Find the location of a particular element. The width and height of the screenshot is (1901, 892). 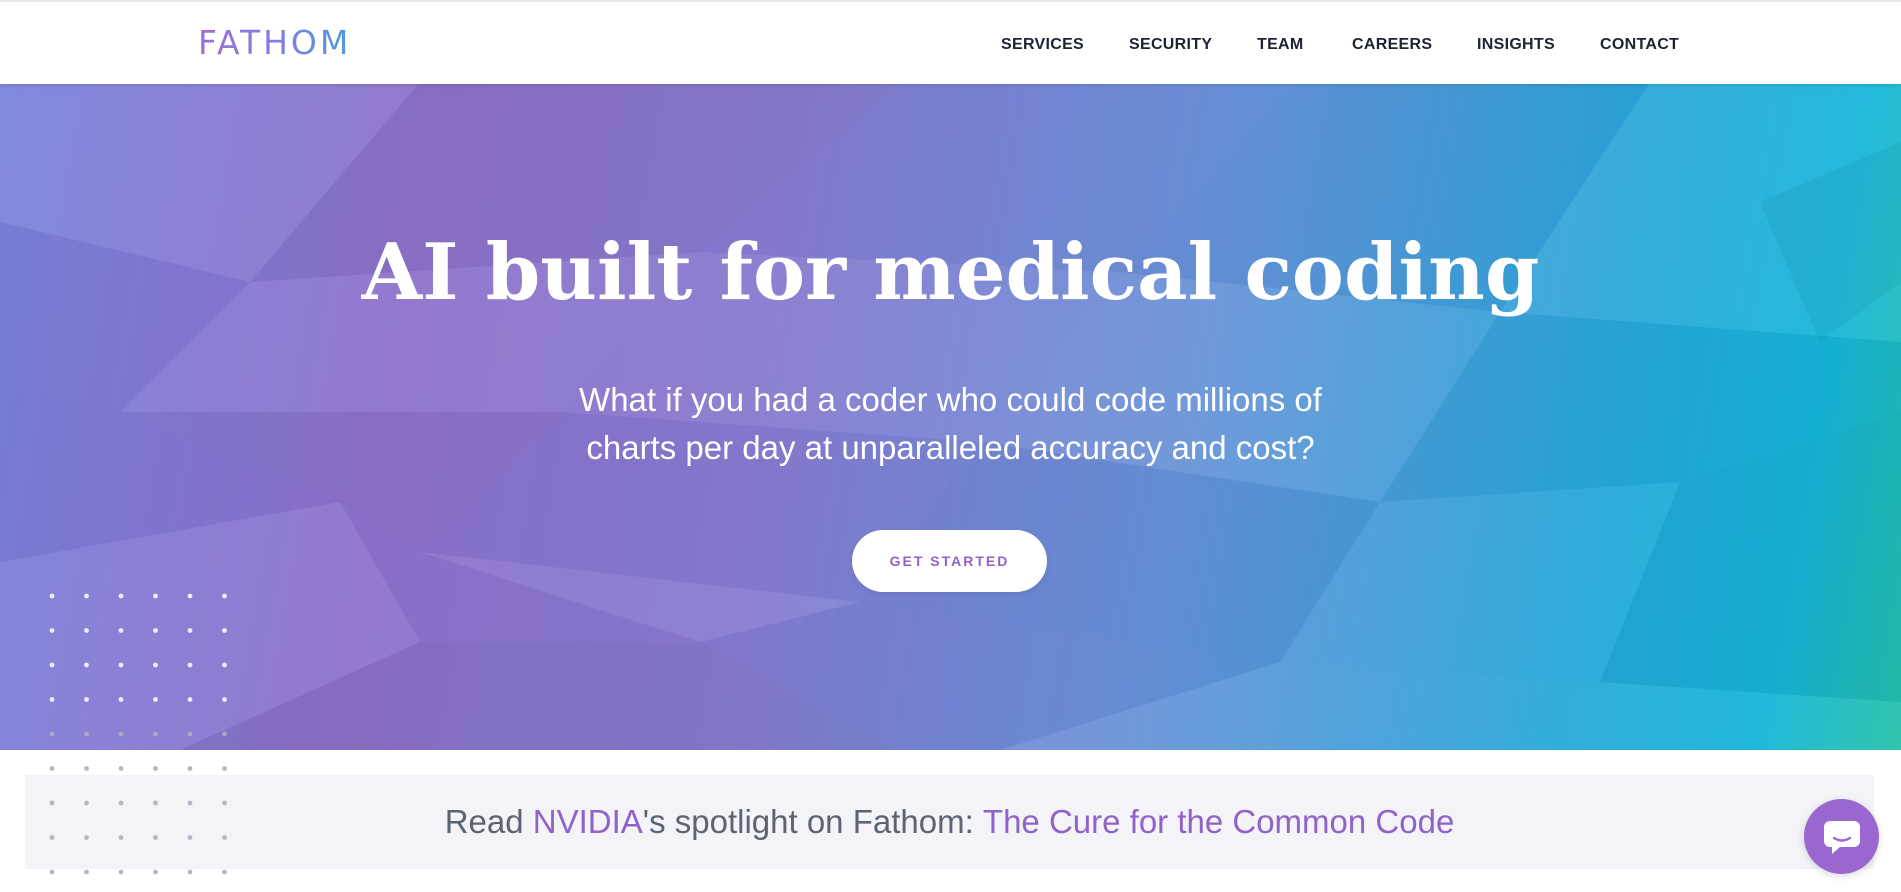

nav-team: TEAM is located at coordinates (1280, 45).